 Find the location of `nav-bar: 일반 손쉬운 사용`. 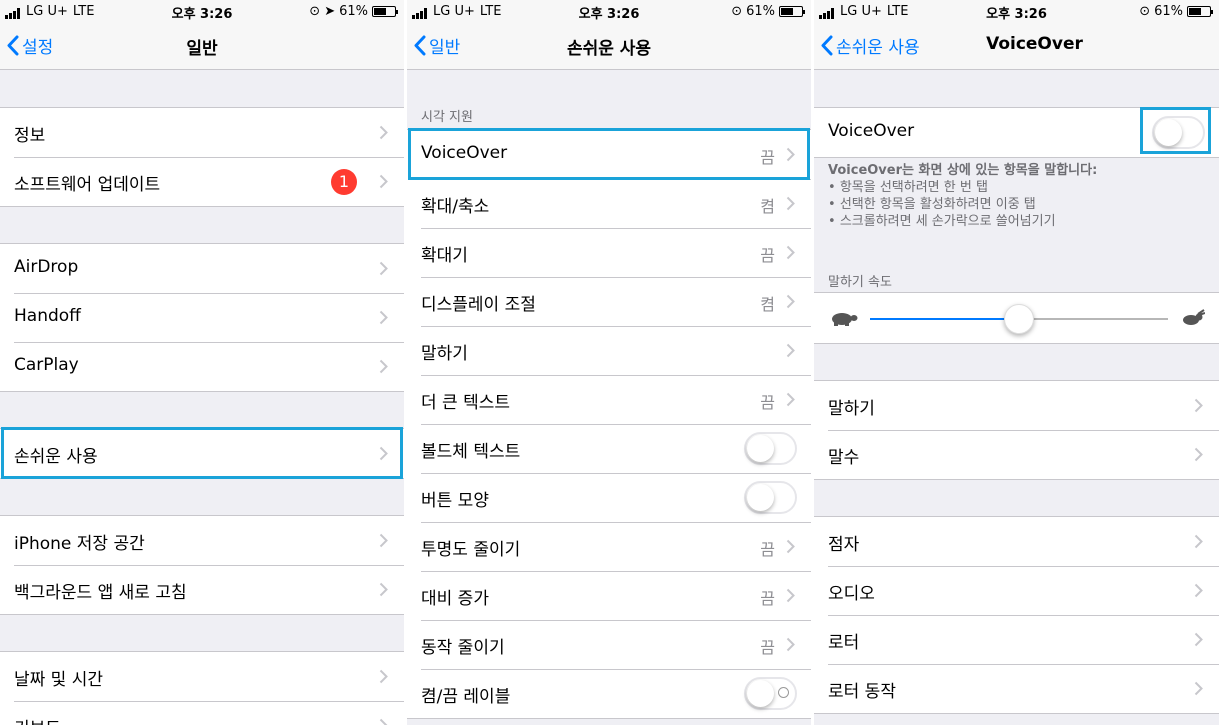

nav-bar: 일반 손쉬운 사용 is located at coordinates (609, 47).